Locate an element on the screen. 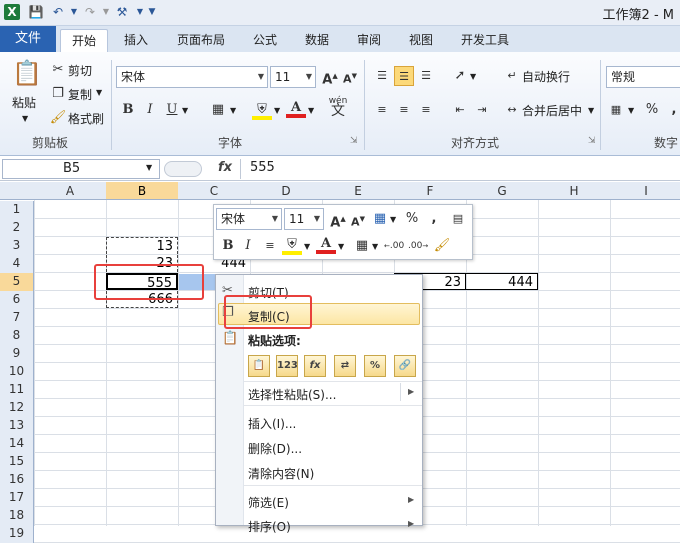  borders-dropdown-icon: ▼ is located at coordinates (233, 110).